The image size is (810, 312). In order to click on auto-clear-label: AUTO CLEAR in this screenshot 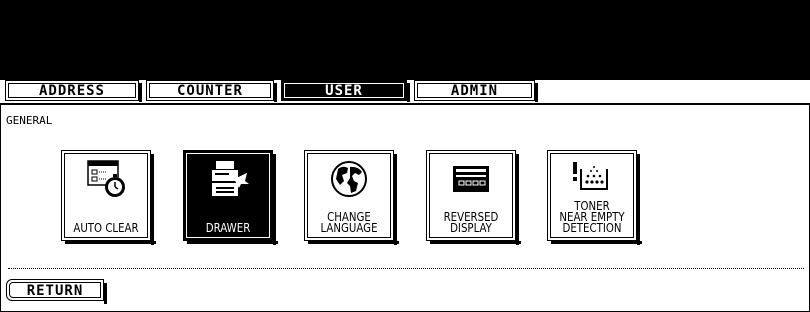, I will do `click(106, 228)`.